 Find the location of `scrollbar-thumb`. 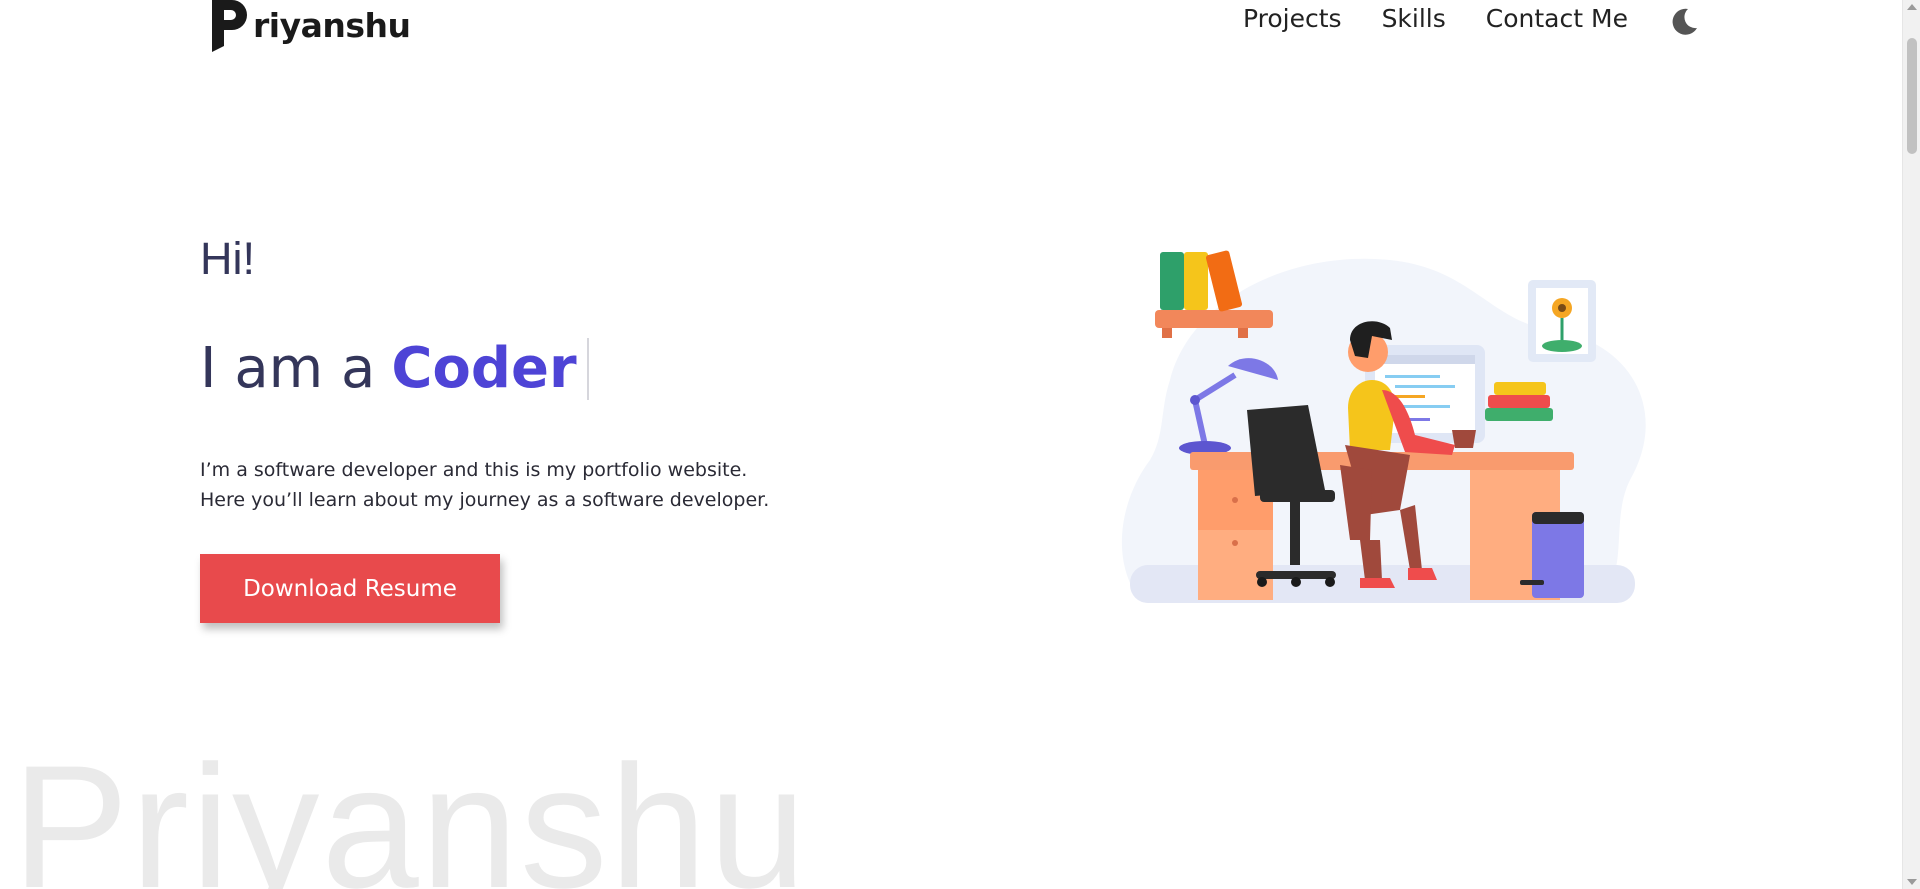

scrollbar-thumb is located at coordinates (1912, 96).